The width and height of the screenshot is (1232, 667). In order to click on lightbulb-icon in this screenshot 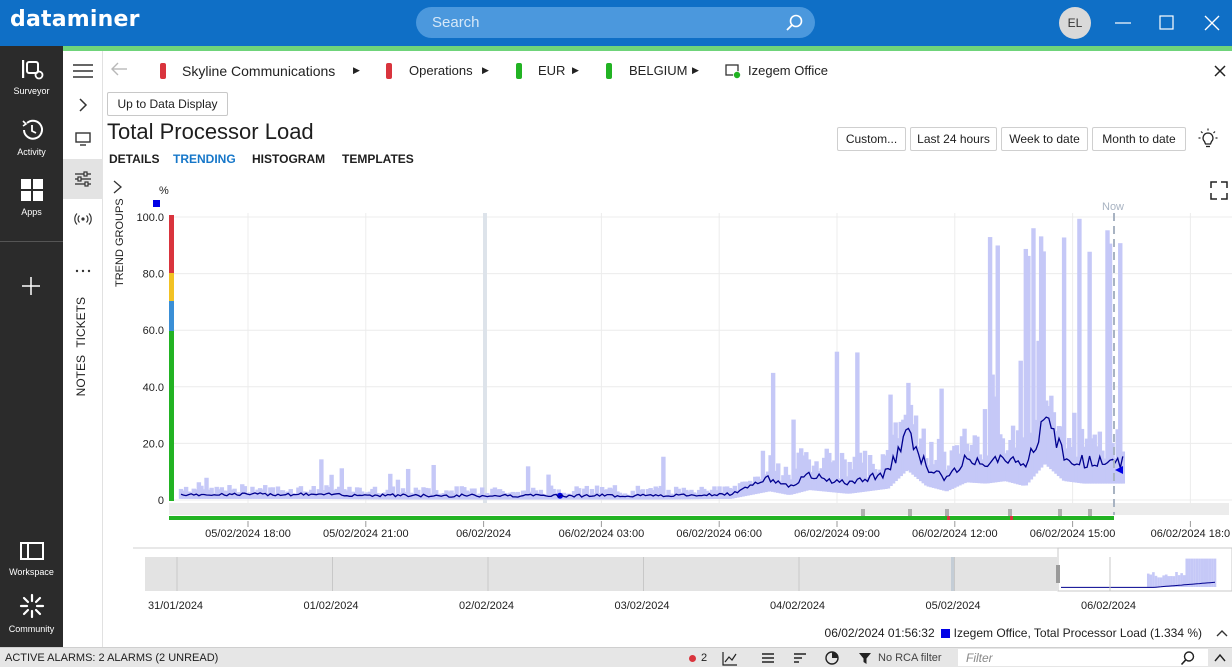, I will do `click(1208, 139)`.